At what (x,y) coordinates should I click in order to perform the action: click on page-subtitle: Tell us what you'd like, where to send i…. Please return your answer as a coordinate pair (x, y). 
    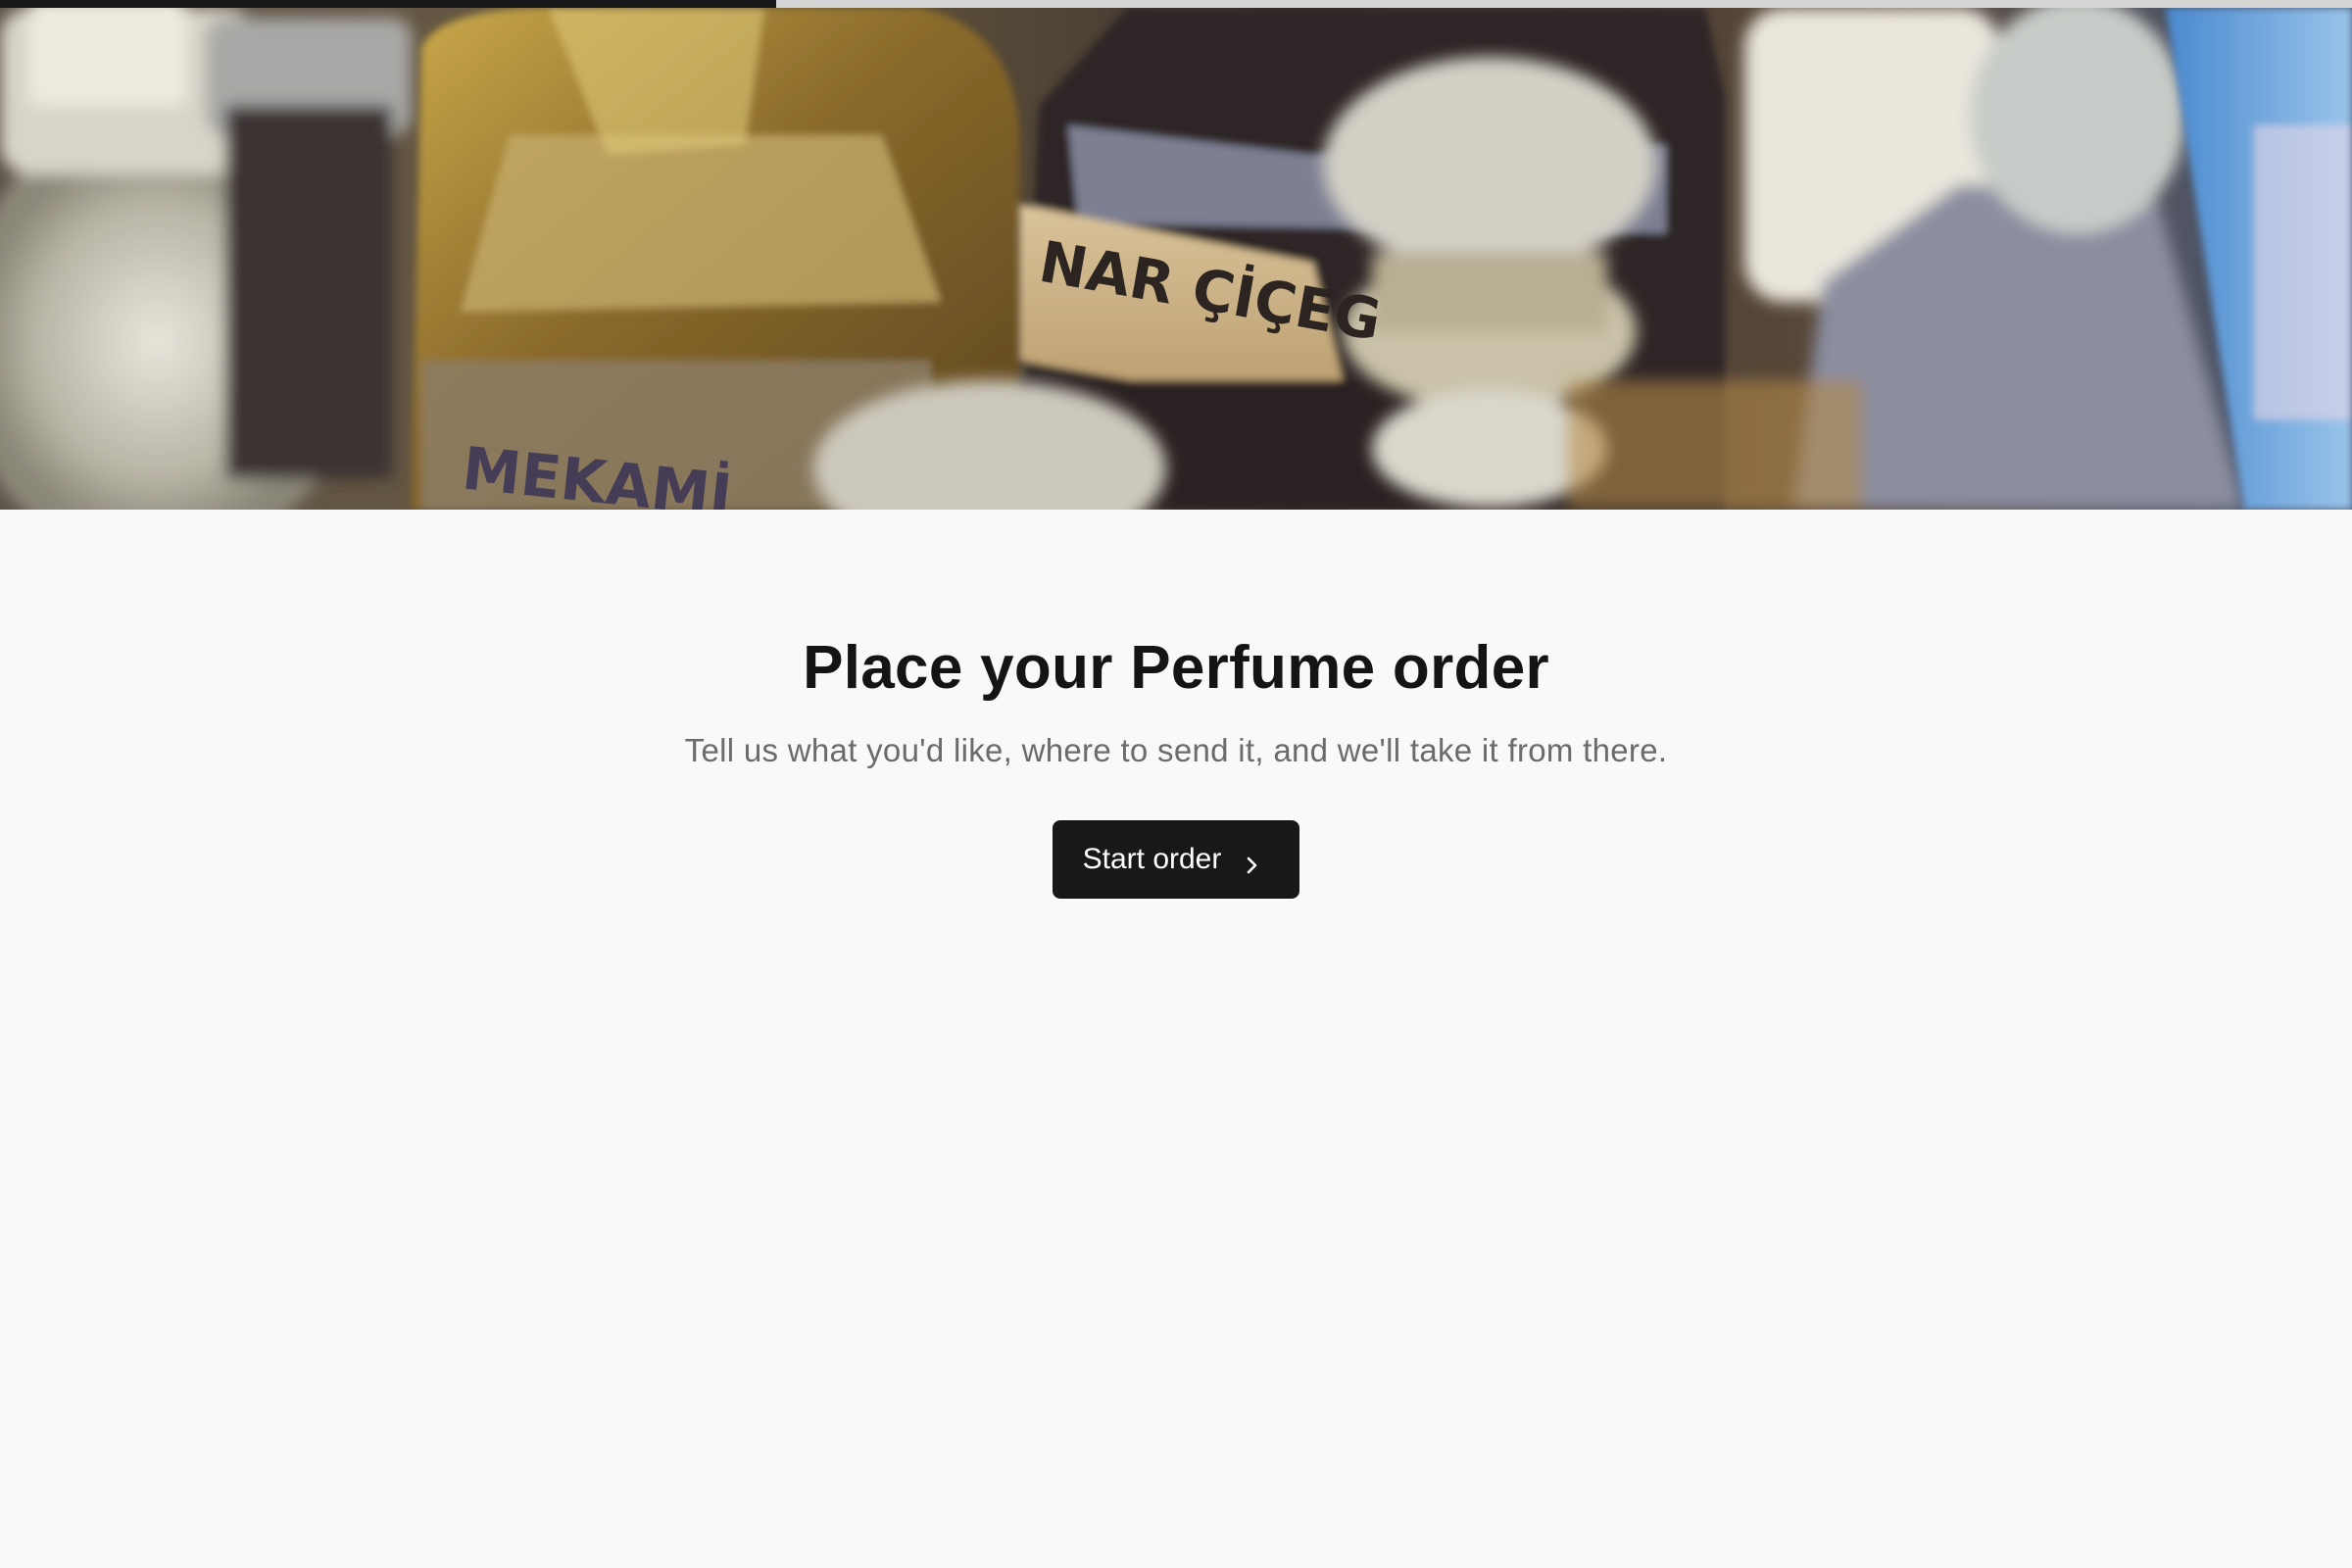
    Looking at the image, I should click on (1176, 750).